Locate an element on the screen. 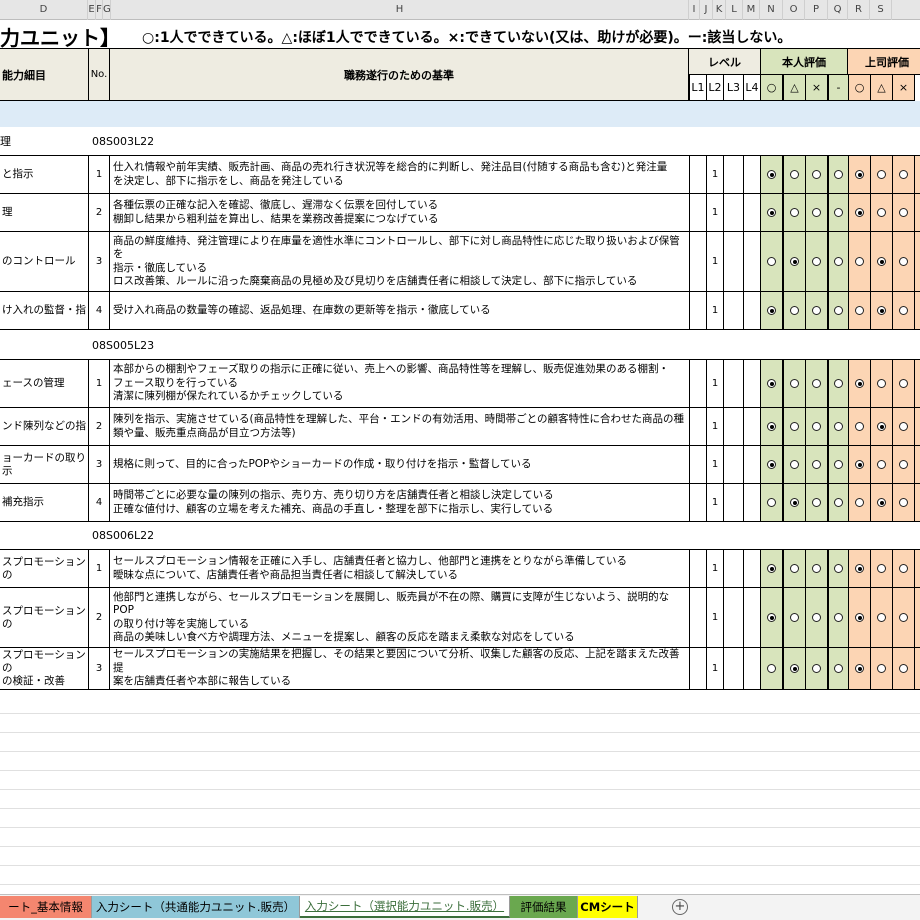 The width and height of the screenshot is (920, 920). add-sheet-button: + is located at coordinates (680, 907).